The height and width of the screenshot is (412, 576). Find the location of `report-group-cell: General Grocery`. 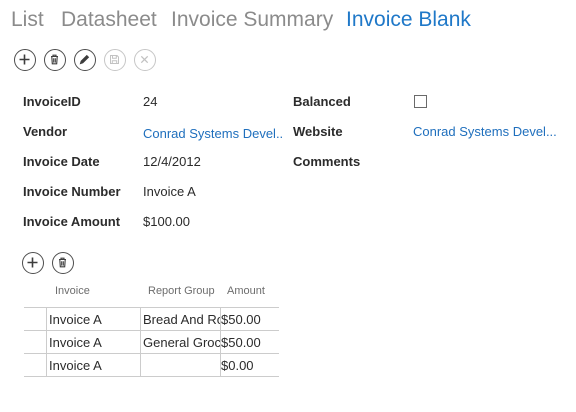

report-group-cell: General Grocery is located at coordinates (180, 342).